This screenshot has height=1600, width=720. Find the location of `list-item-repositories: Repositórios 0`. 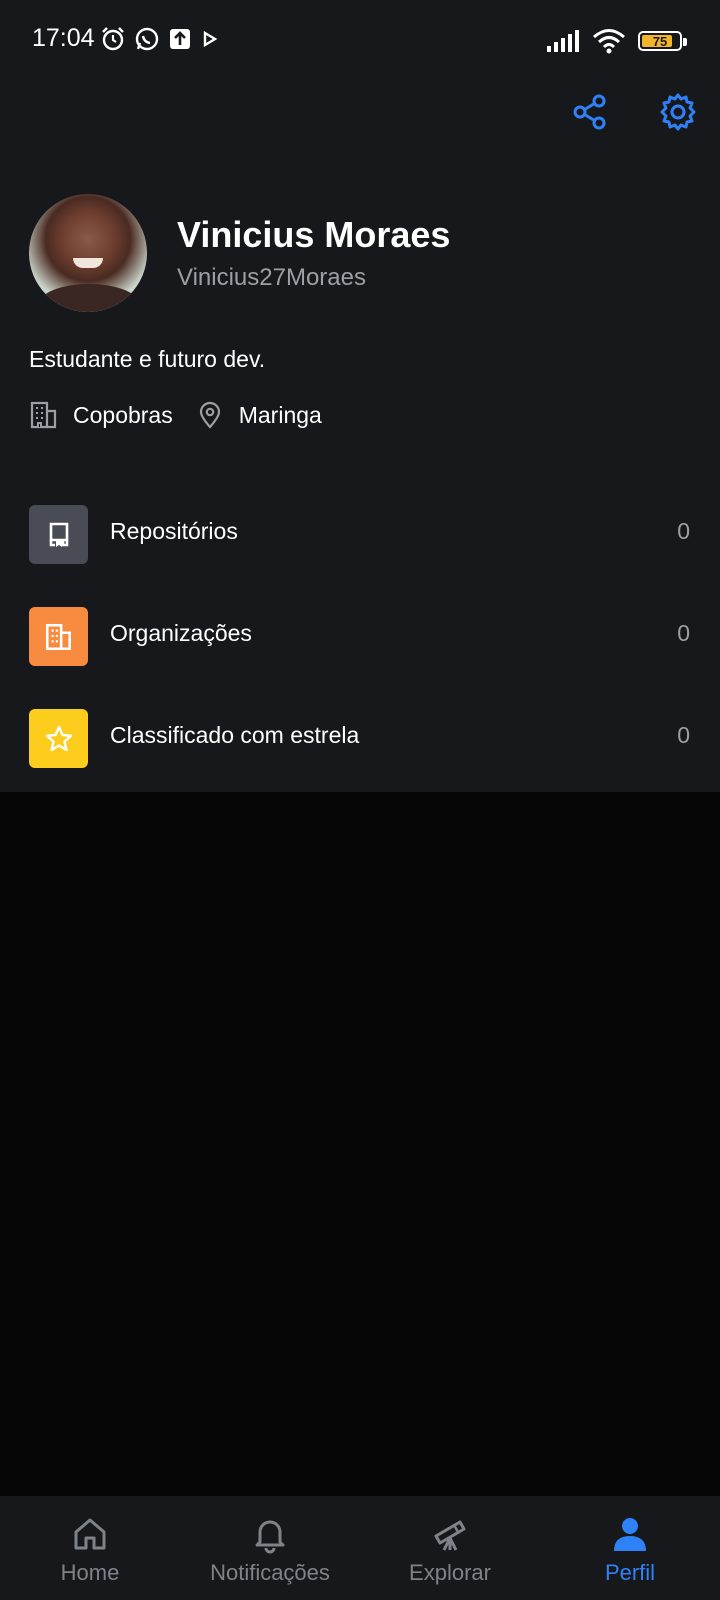

list-item-repositories: Repositórios 0 is located at coordinates (360, 547).